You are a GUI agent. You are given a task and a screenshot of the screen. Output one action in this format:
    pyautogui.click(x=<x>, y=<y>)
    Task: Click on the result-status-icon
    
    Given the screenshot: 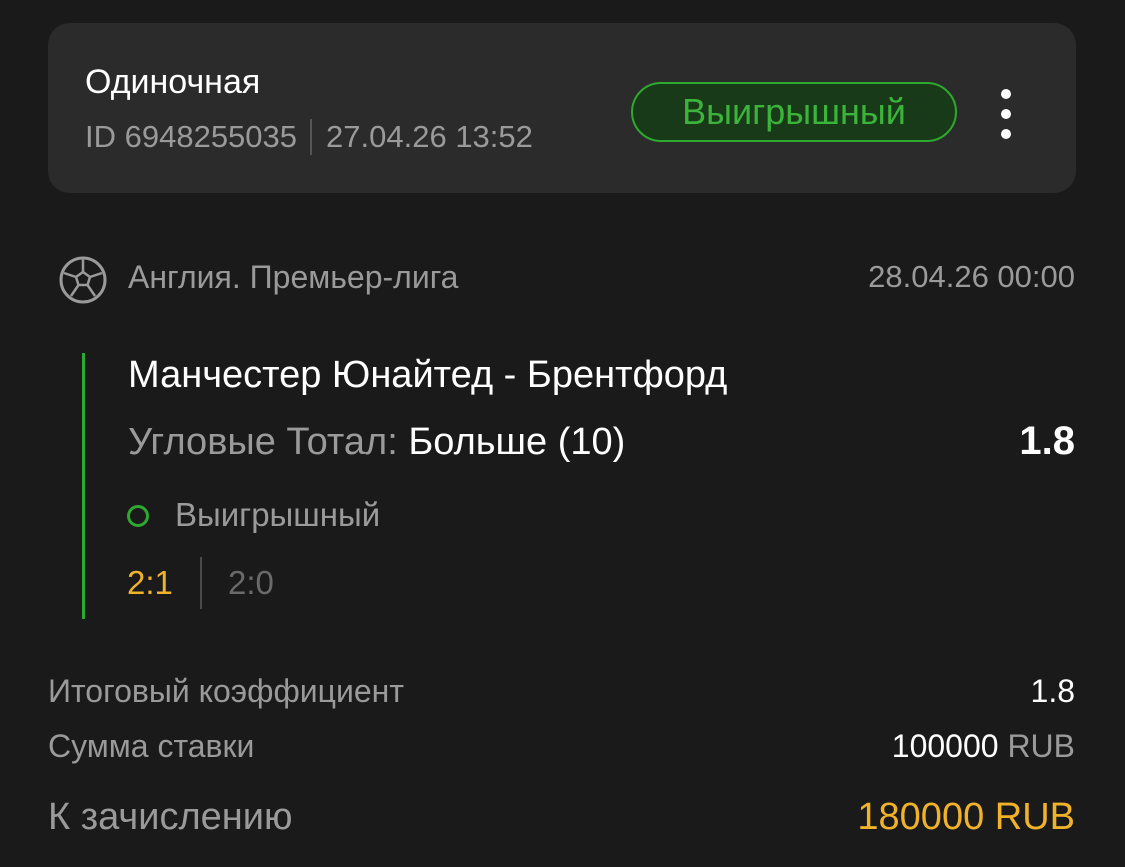 What is the action you would take?
    pyautogui.click(x=138, y=516)
    